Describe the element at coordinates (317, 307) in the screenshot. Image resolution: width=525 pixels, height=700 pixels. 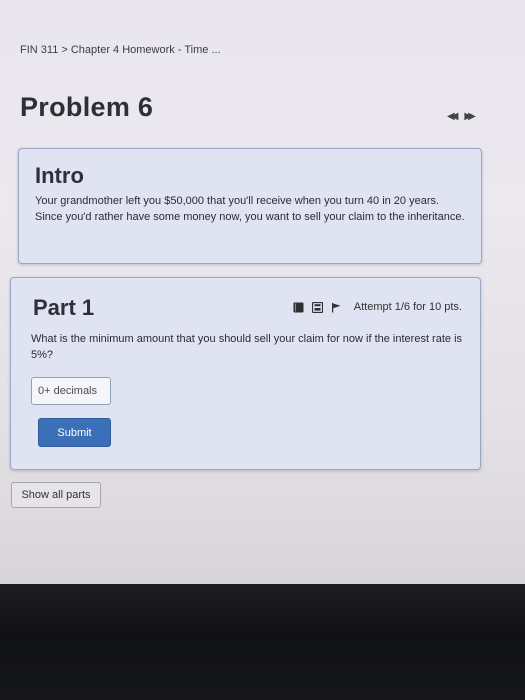
I see `calculator-icon` at that location.